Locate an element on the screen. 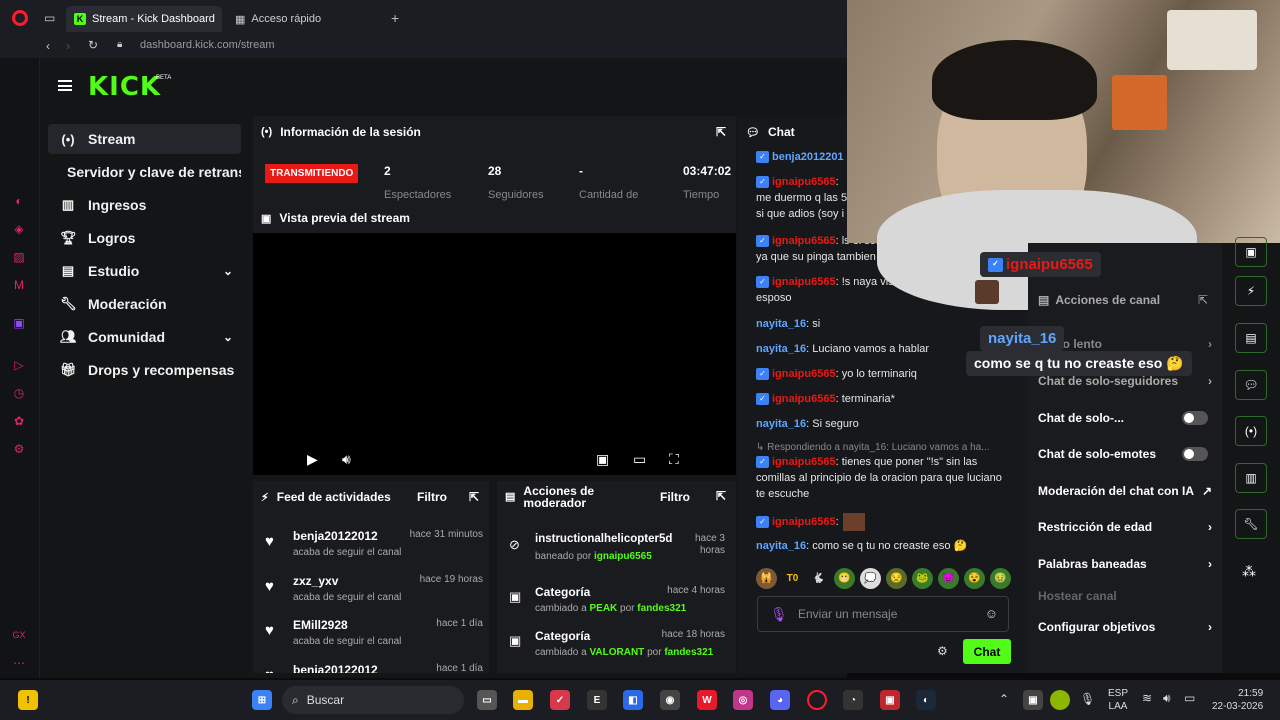  sidebar-app-icon: ◈ is located at coordinates (19, 229).